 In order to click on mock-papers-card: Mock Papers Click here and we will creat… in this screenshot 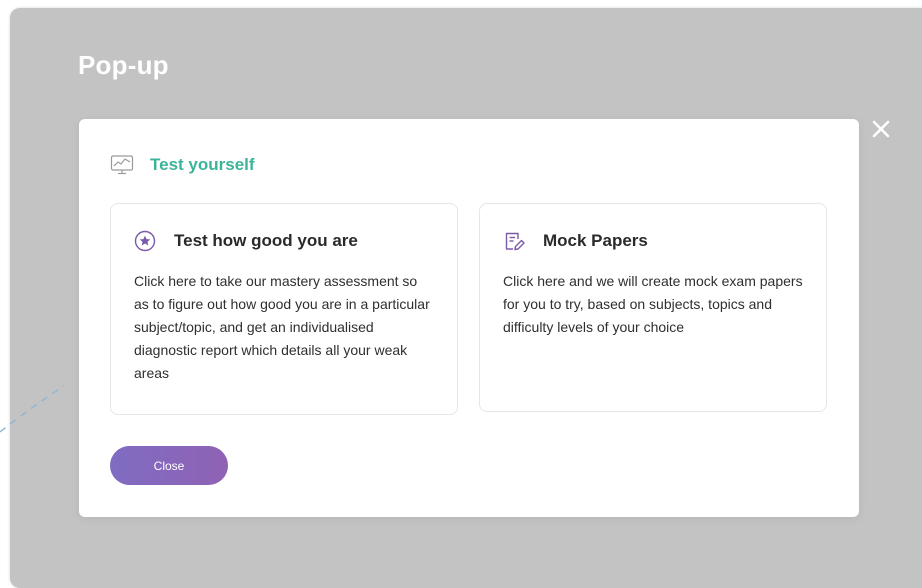, I will do `click(653, 307)`.